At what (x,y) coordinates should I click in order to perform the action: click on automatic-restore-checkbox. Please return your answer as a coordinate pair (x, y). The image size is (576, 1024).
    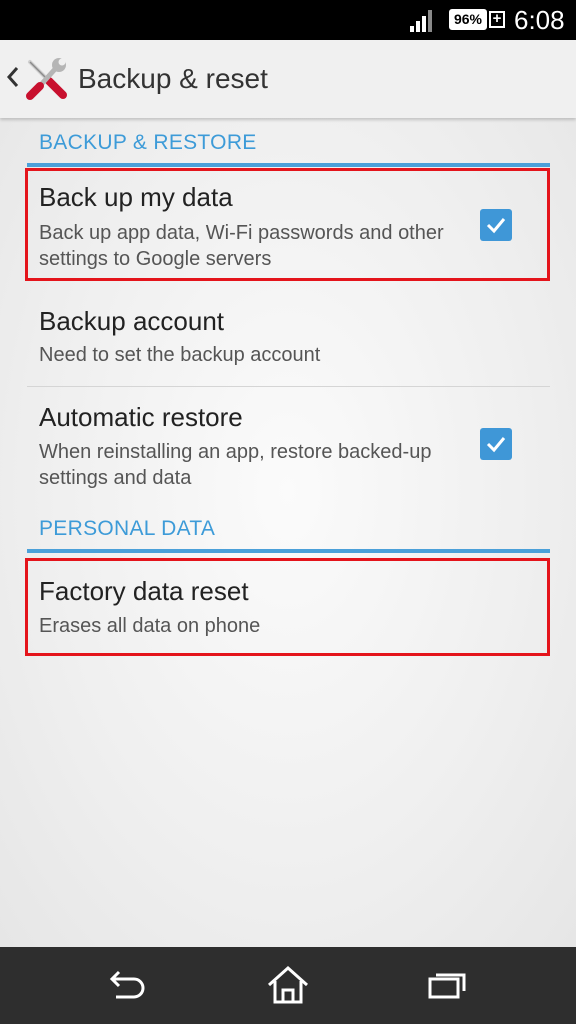
    Looking at the image, I should click on (496, 444).